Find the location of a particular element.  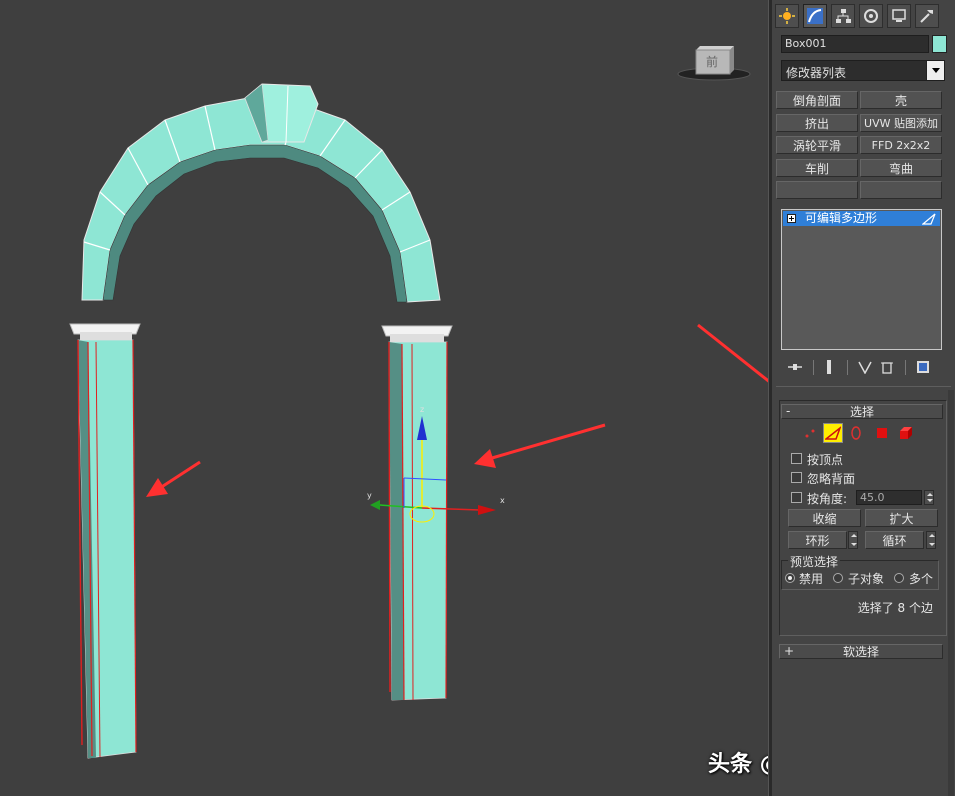

make-unique-icon is located at coordinates (865, 367).